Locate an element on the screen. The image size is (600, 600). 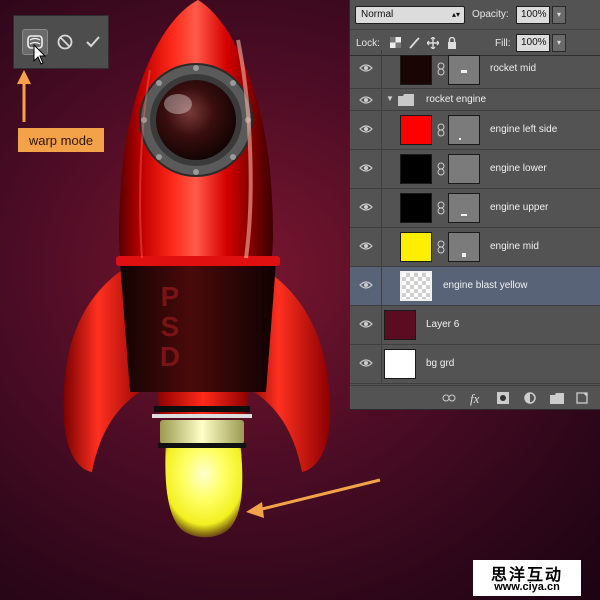
add-mask-icon is located at coordinates (503, 398).